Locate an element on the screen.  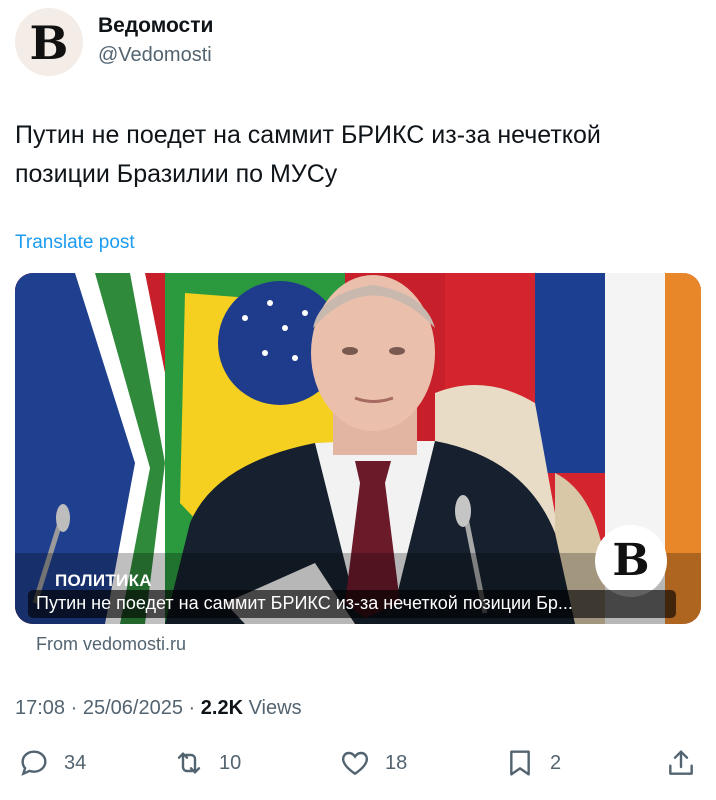
heart-icon is located at coordinates (355, 763).